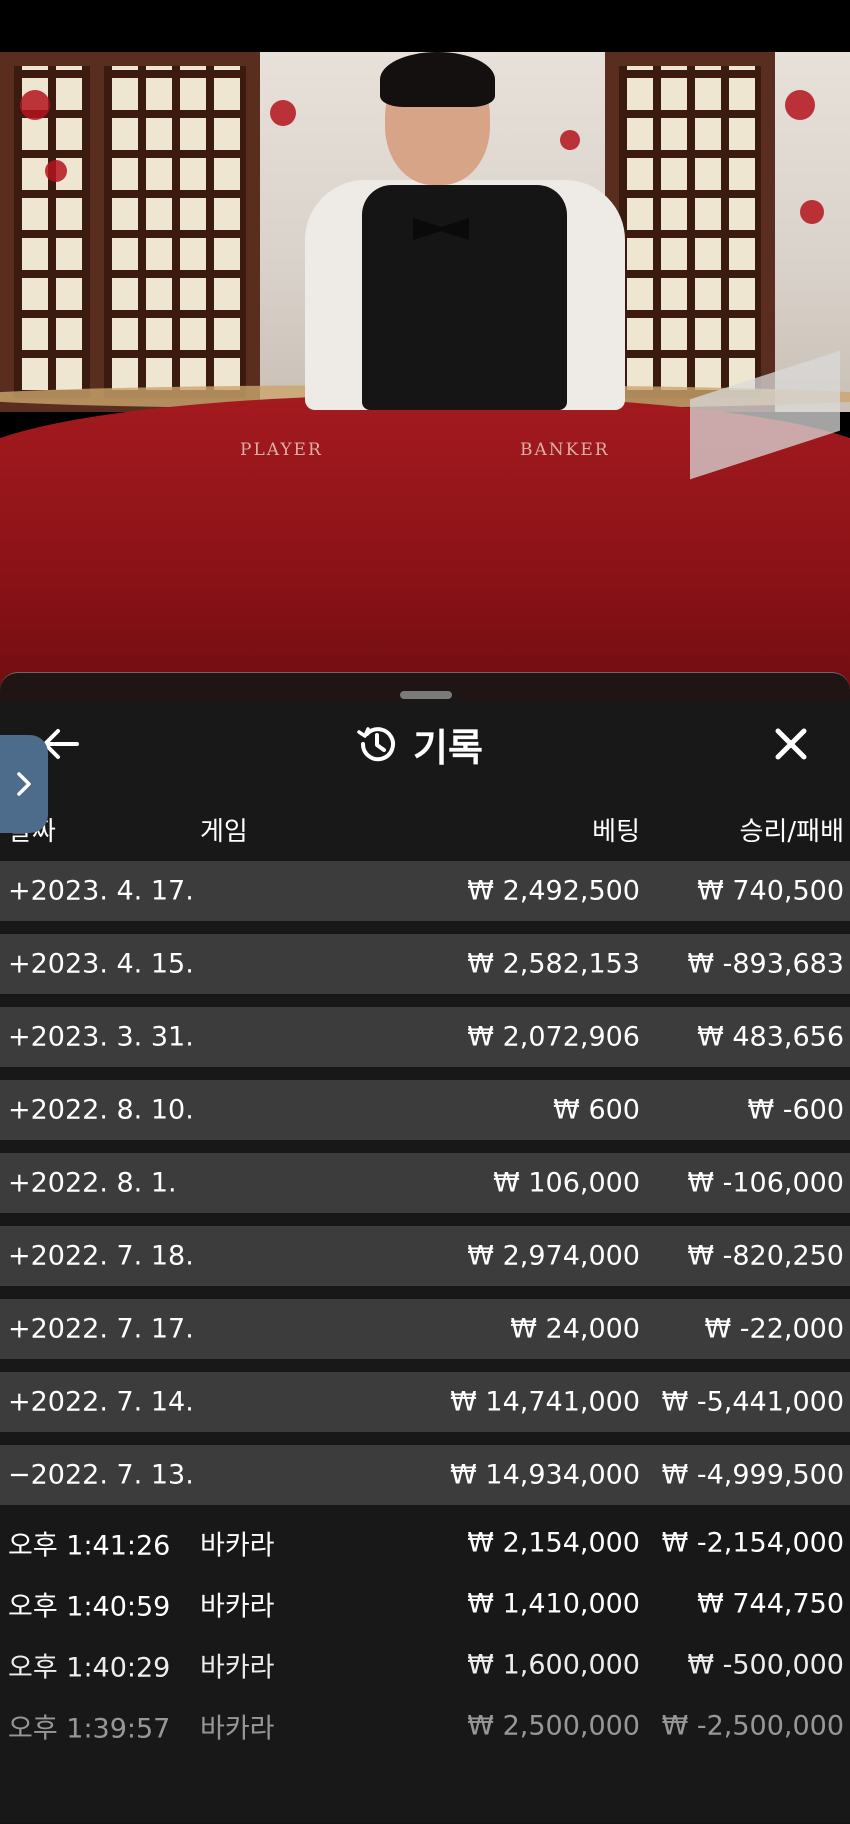 Image resolution: width=850 pixels, height=1824 pixels. Describe the element at coordinates (101, 1402) in the screenshot. I see `day-row-date: +2022. 7. 14.` at that location.